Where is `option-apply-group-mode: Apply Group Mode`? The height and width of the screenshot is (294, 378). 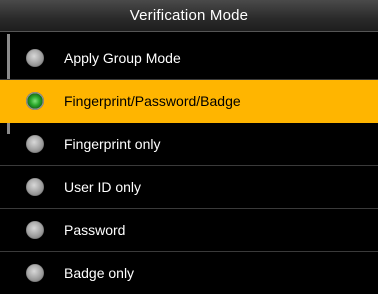 option-apply-group-mode: Apply Group Mode is located at coordinates (189, 58).